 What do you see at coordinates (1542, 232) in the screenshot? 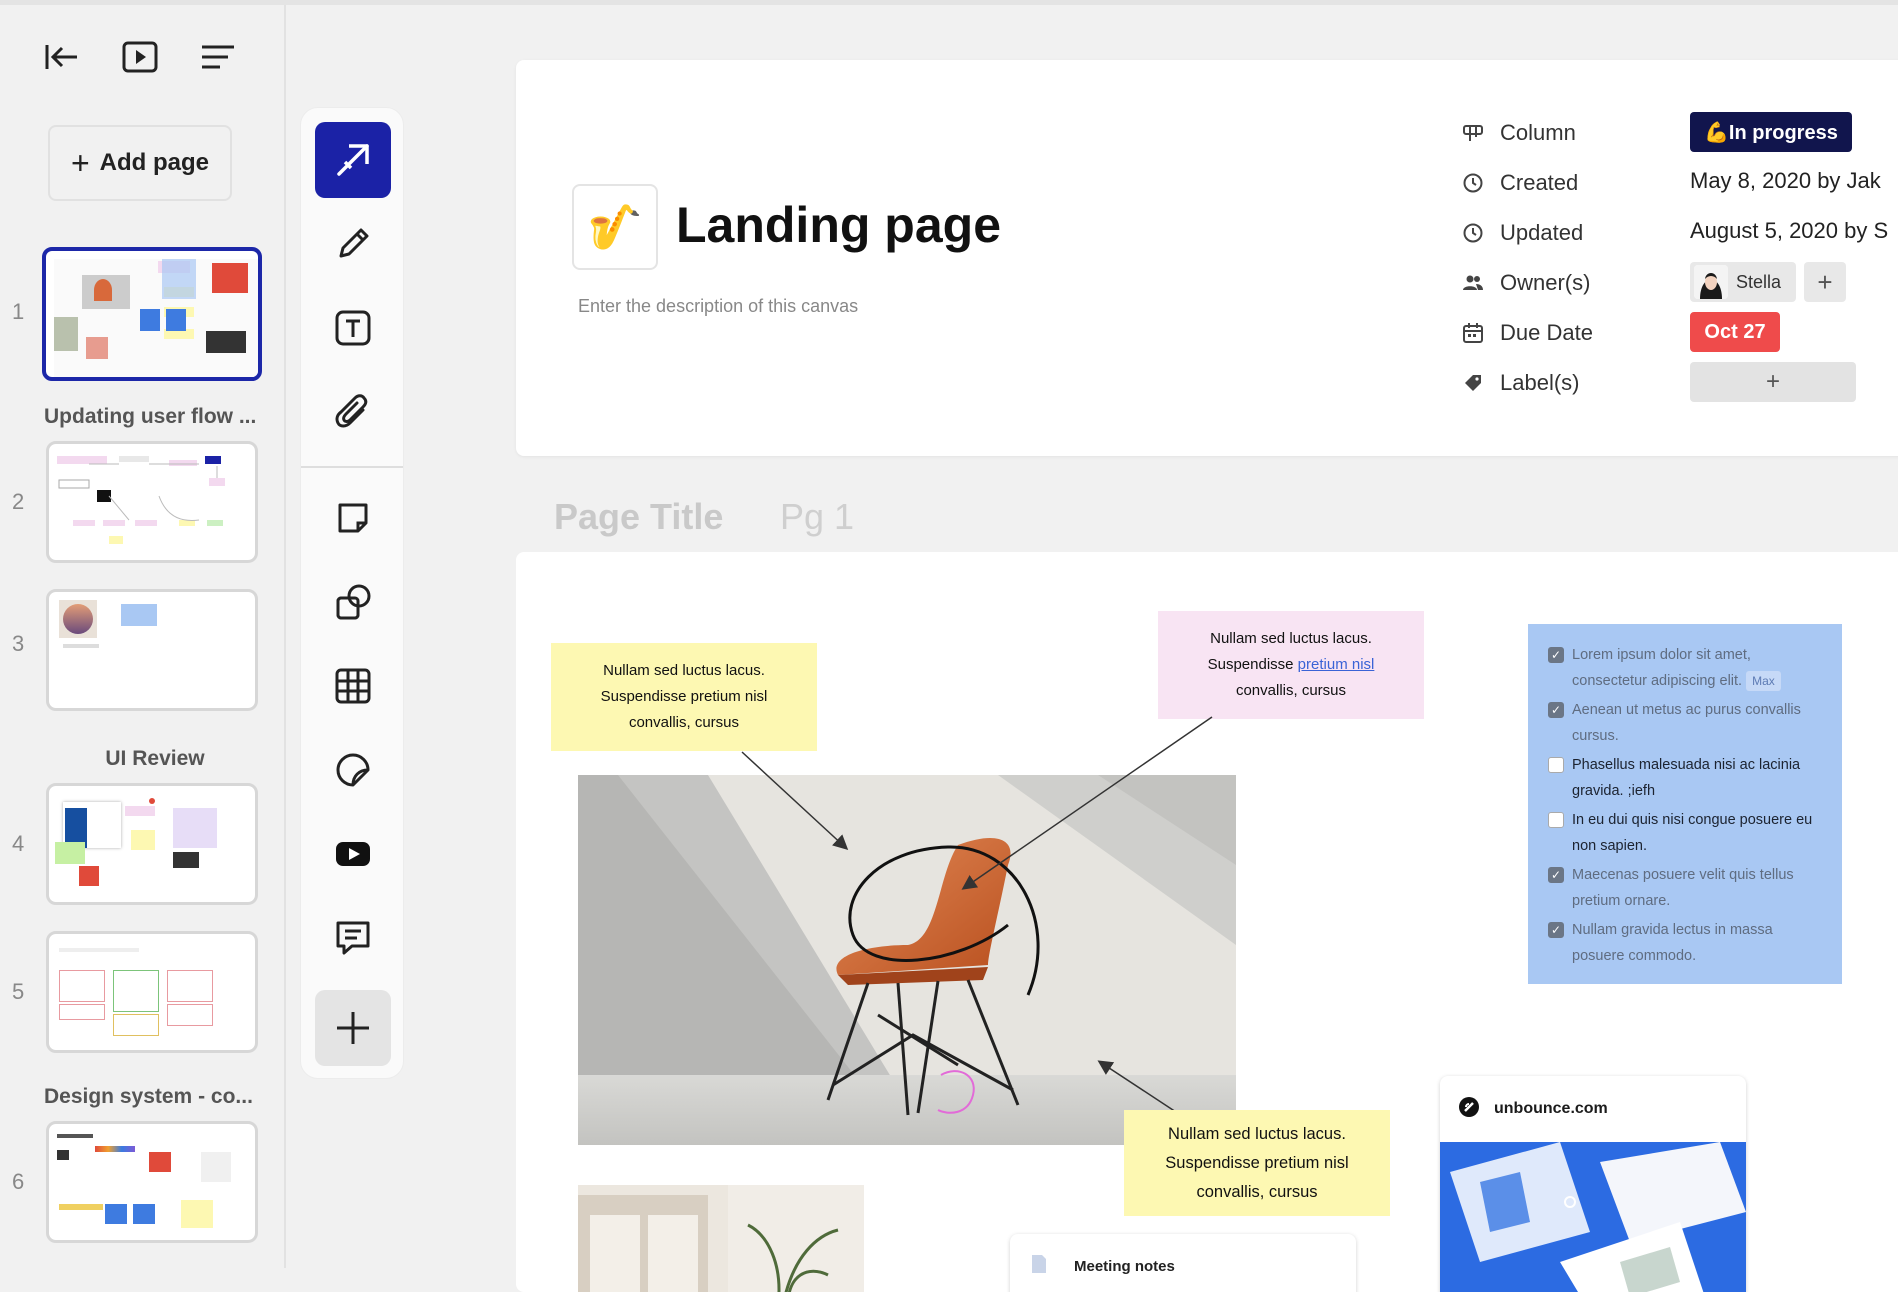
I see `updated-label: Updated` at bounding box center [1542, 232].